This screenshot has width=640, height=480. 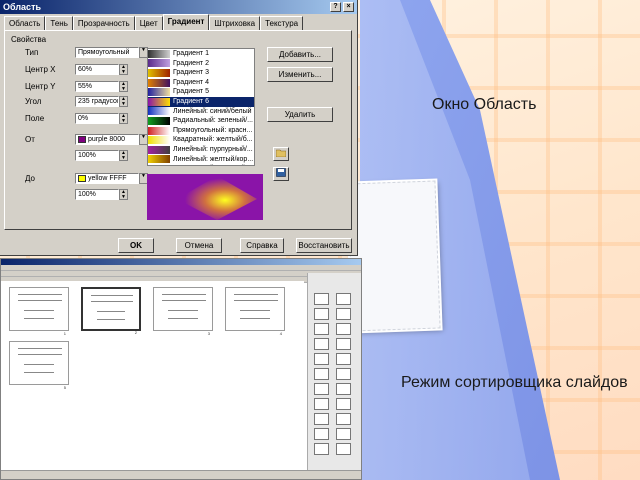 I want to click on tab-0: Область, so click(x=25, y=23).